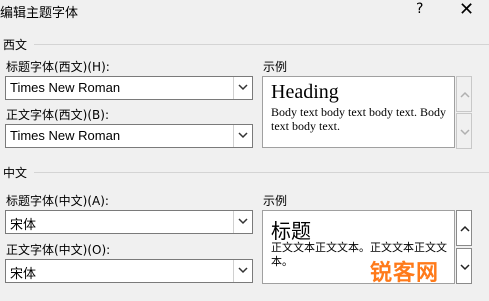 Image resolution: width=489 pixels, height=301 pixels. Describe the element at coordinates (275, 67) in the screenshot. I see `western-sample-label: 示例` at that location.